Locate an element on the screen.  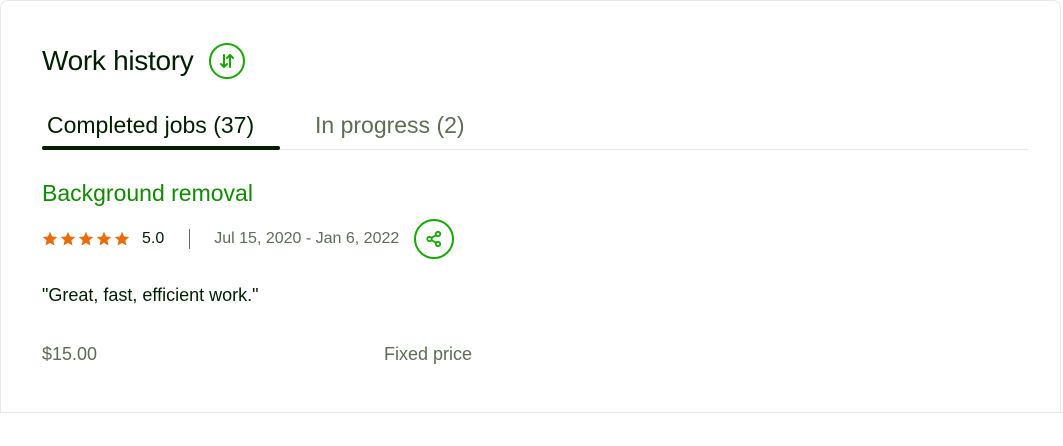
job-meta: 5.0 Jul 15, 2020 - Jan 6, 2022 is located at coordinates (248, 239).